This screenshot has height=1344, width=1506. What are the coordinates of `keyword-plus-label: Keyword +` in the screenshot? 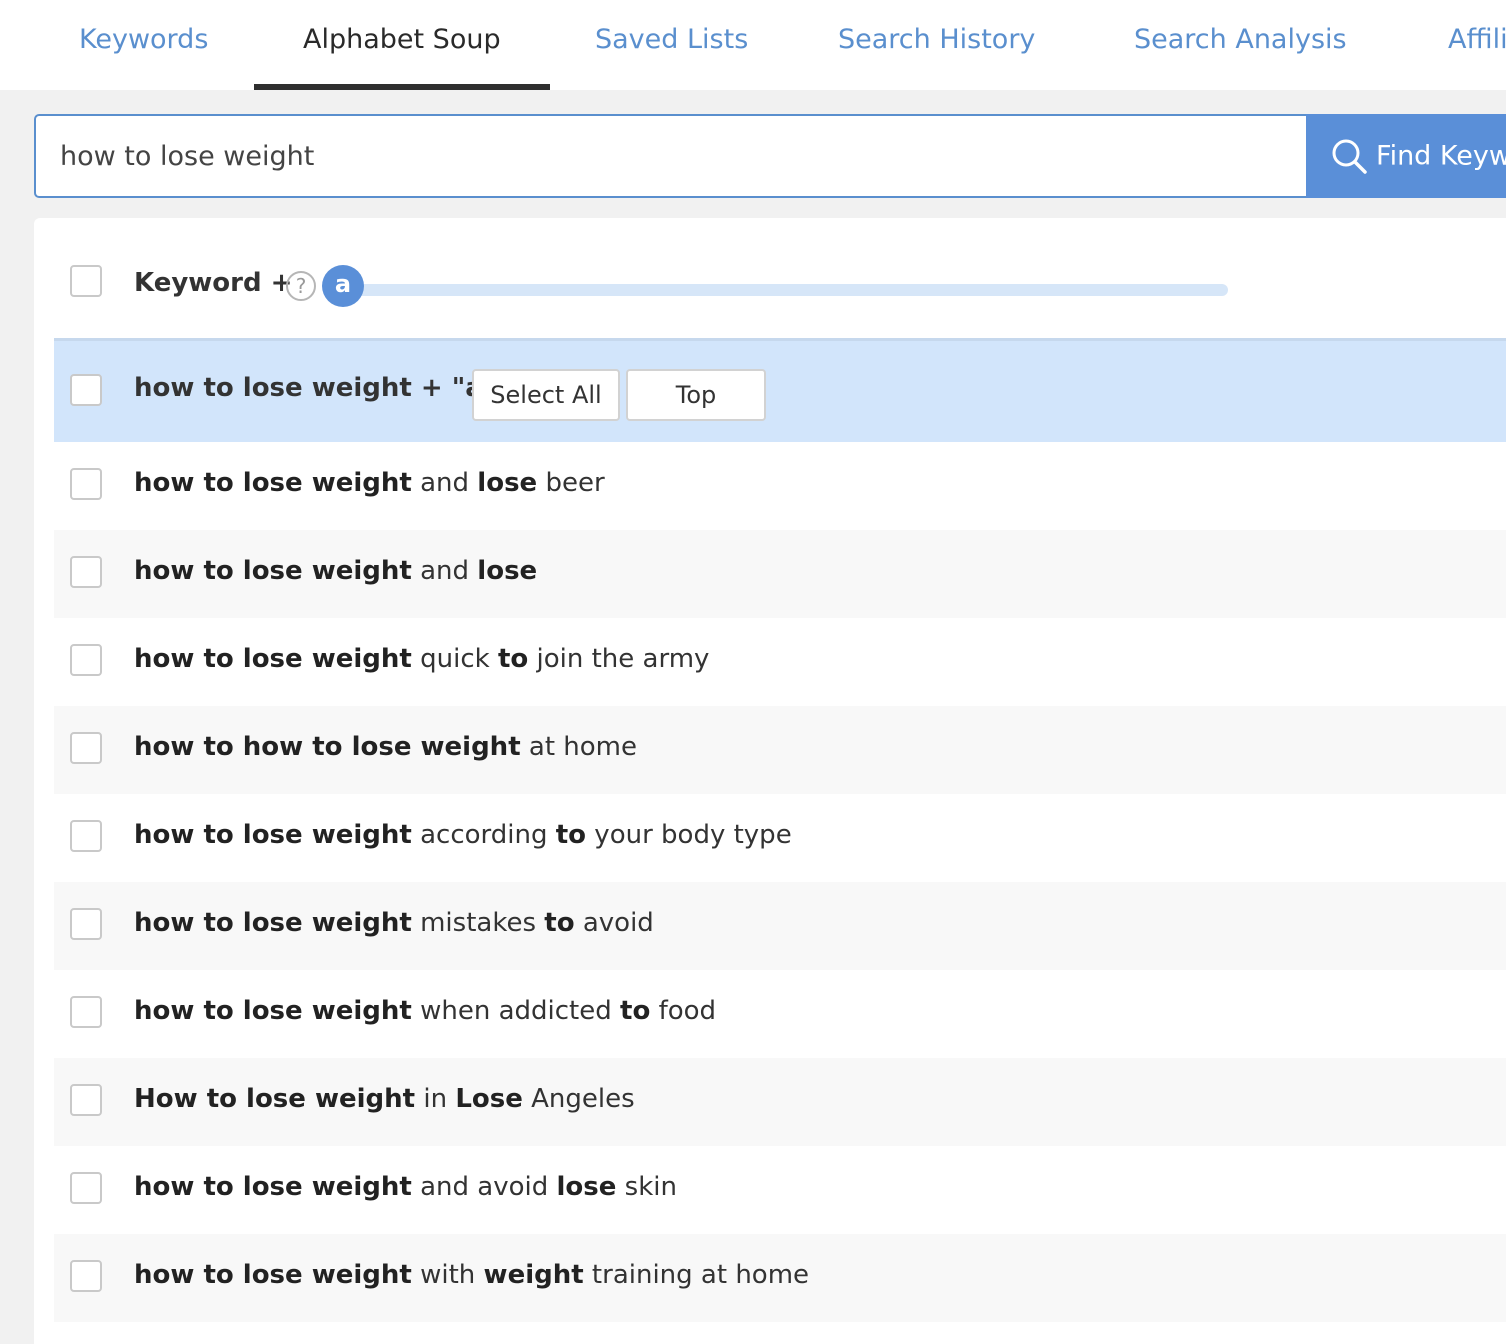 It's located at (213, 283).